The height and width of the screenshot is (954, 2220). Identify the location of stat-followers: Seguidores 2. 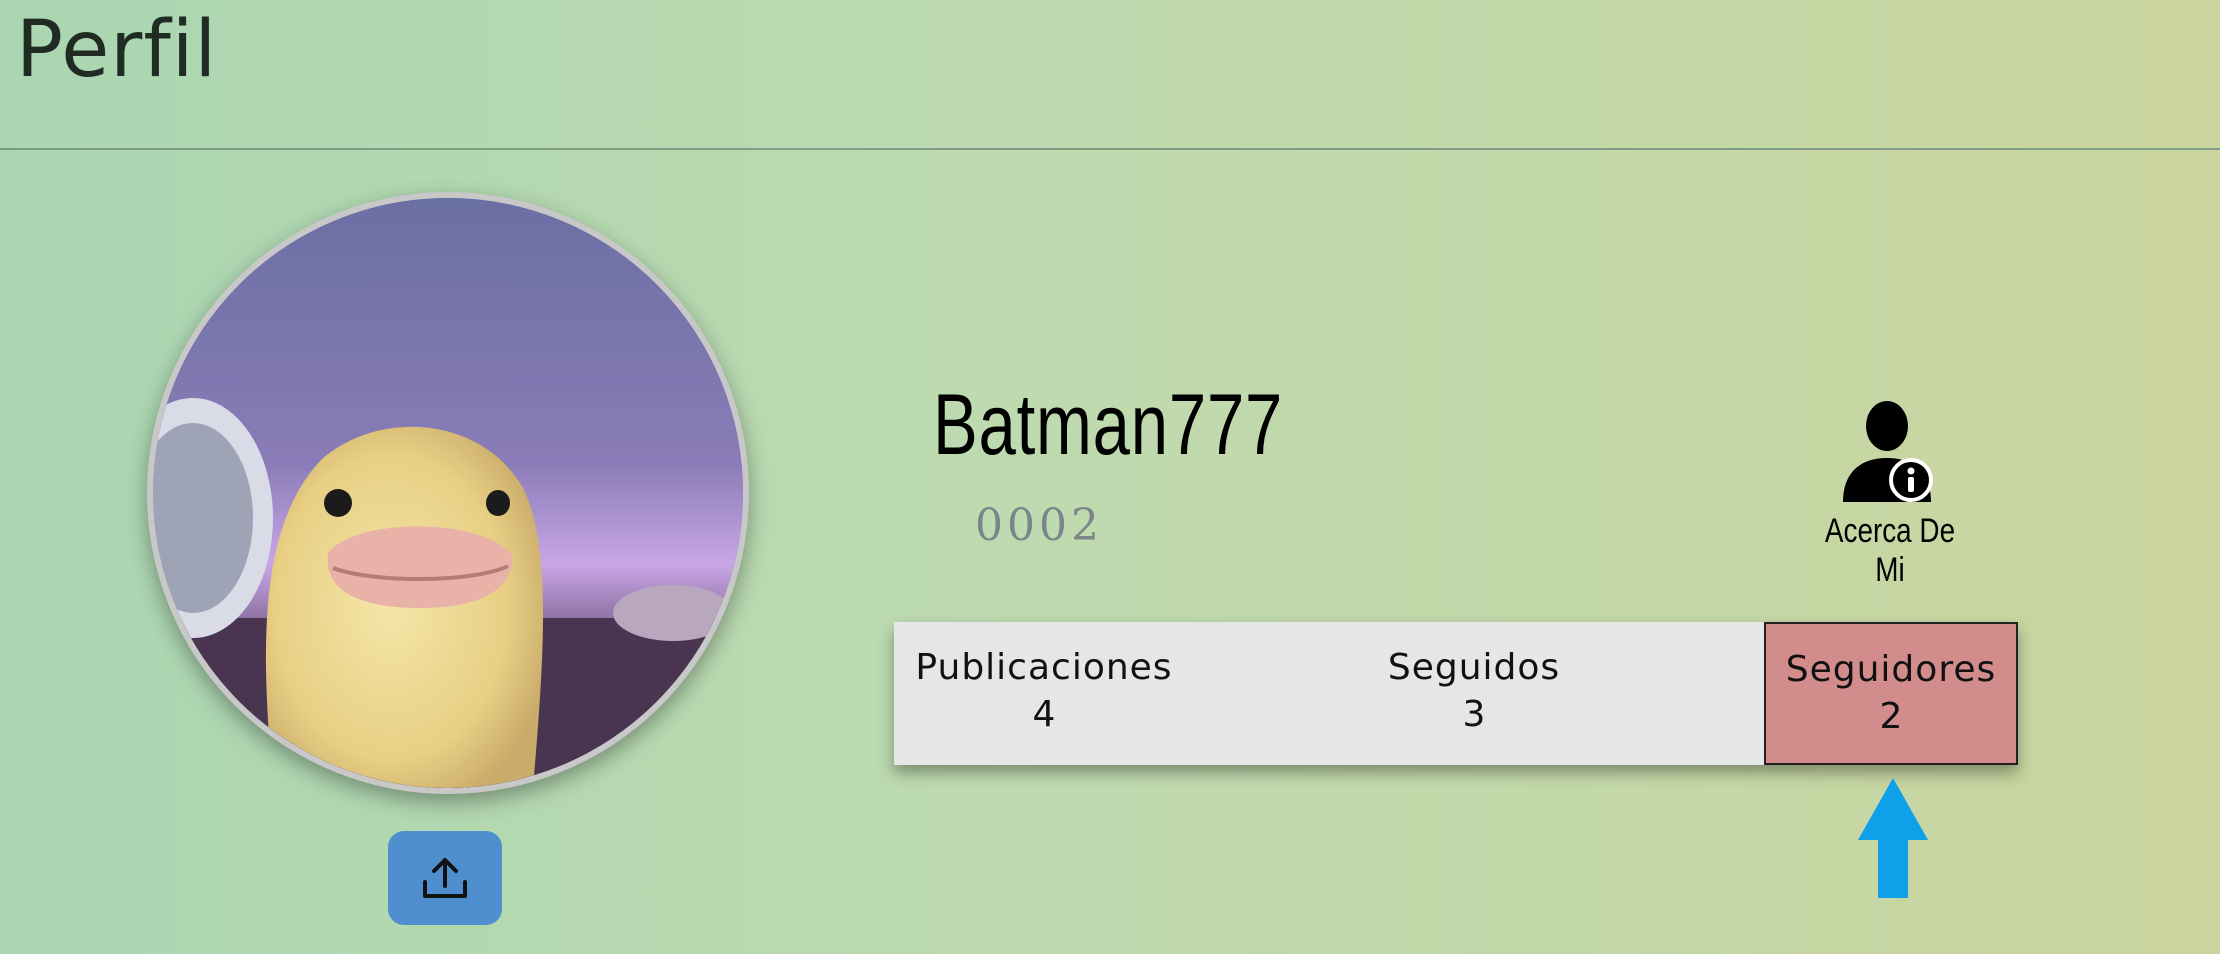
(1891, 693).